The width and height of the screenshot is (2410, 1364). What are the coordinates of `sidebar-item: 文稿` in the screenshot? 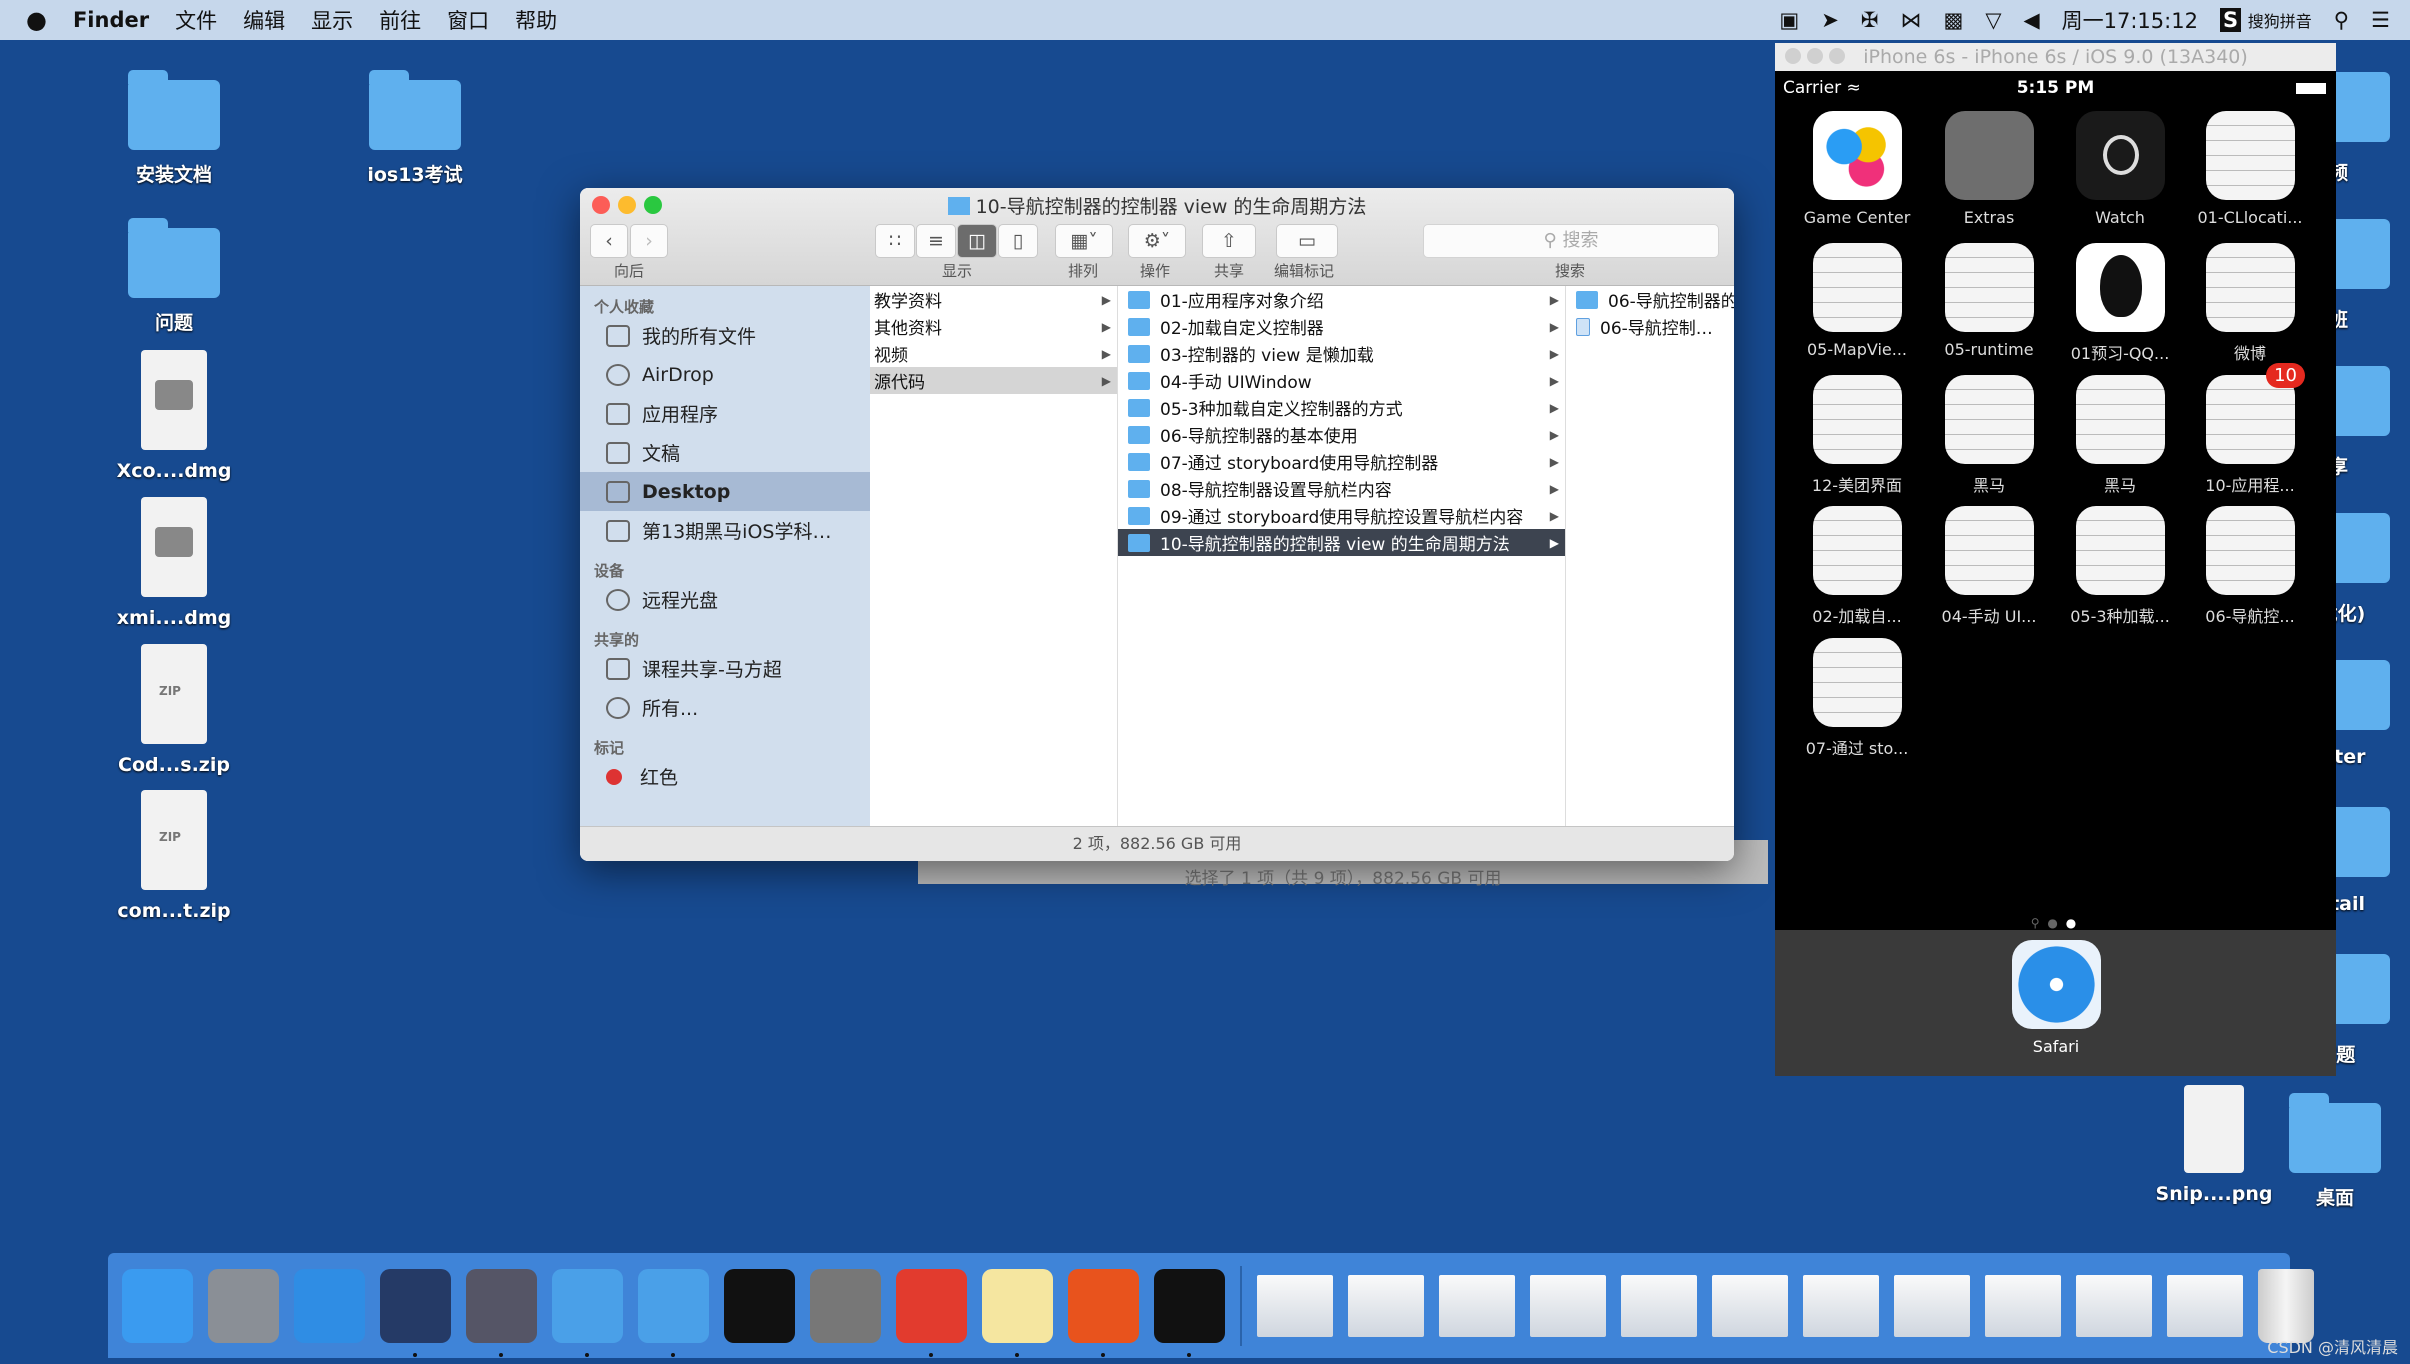 It's located at (725, 452).